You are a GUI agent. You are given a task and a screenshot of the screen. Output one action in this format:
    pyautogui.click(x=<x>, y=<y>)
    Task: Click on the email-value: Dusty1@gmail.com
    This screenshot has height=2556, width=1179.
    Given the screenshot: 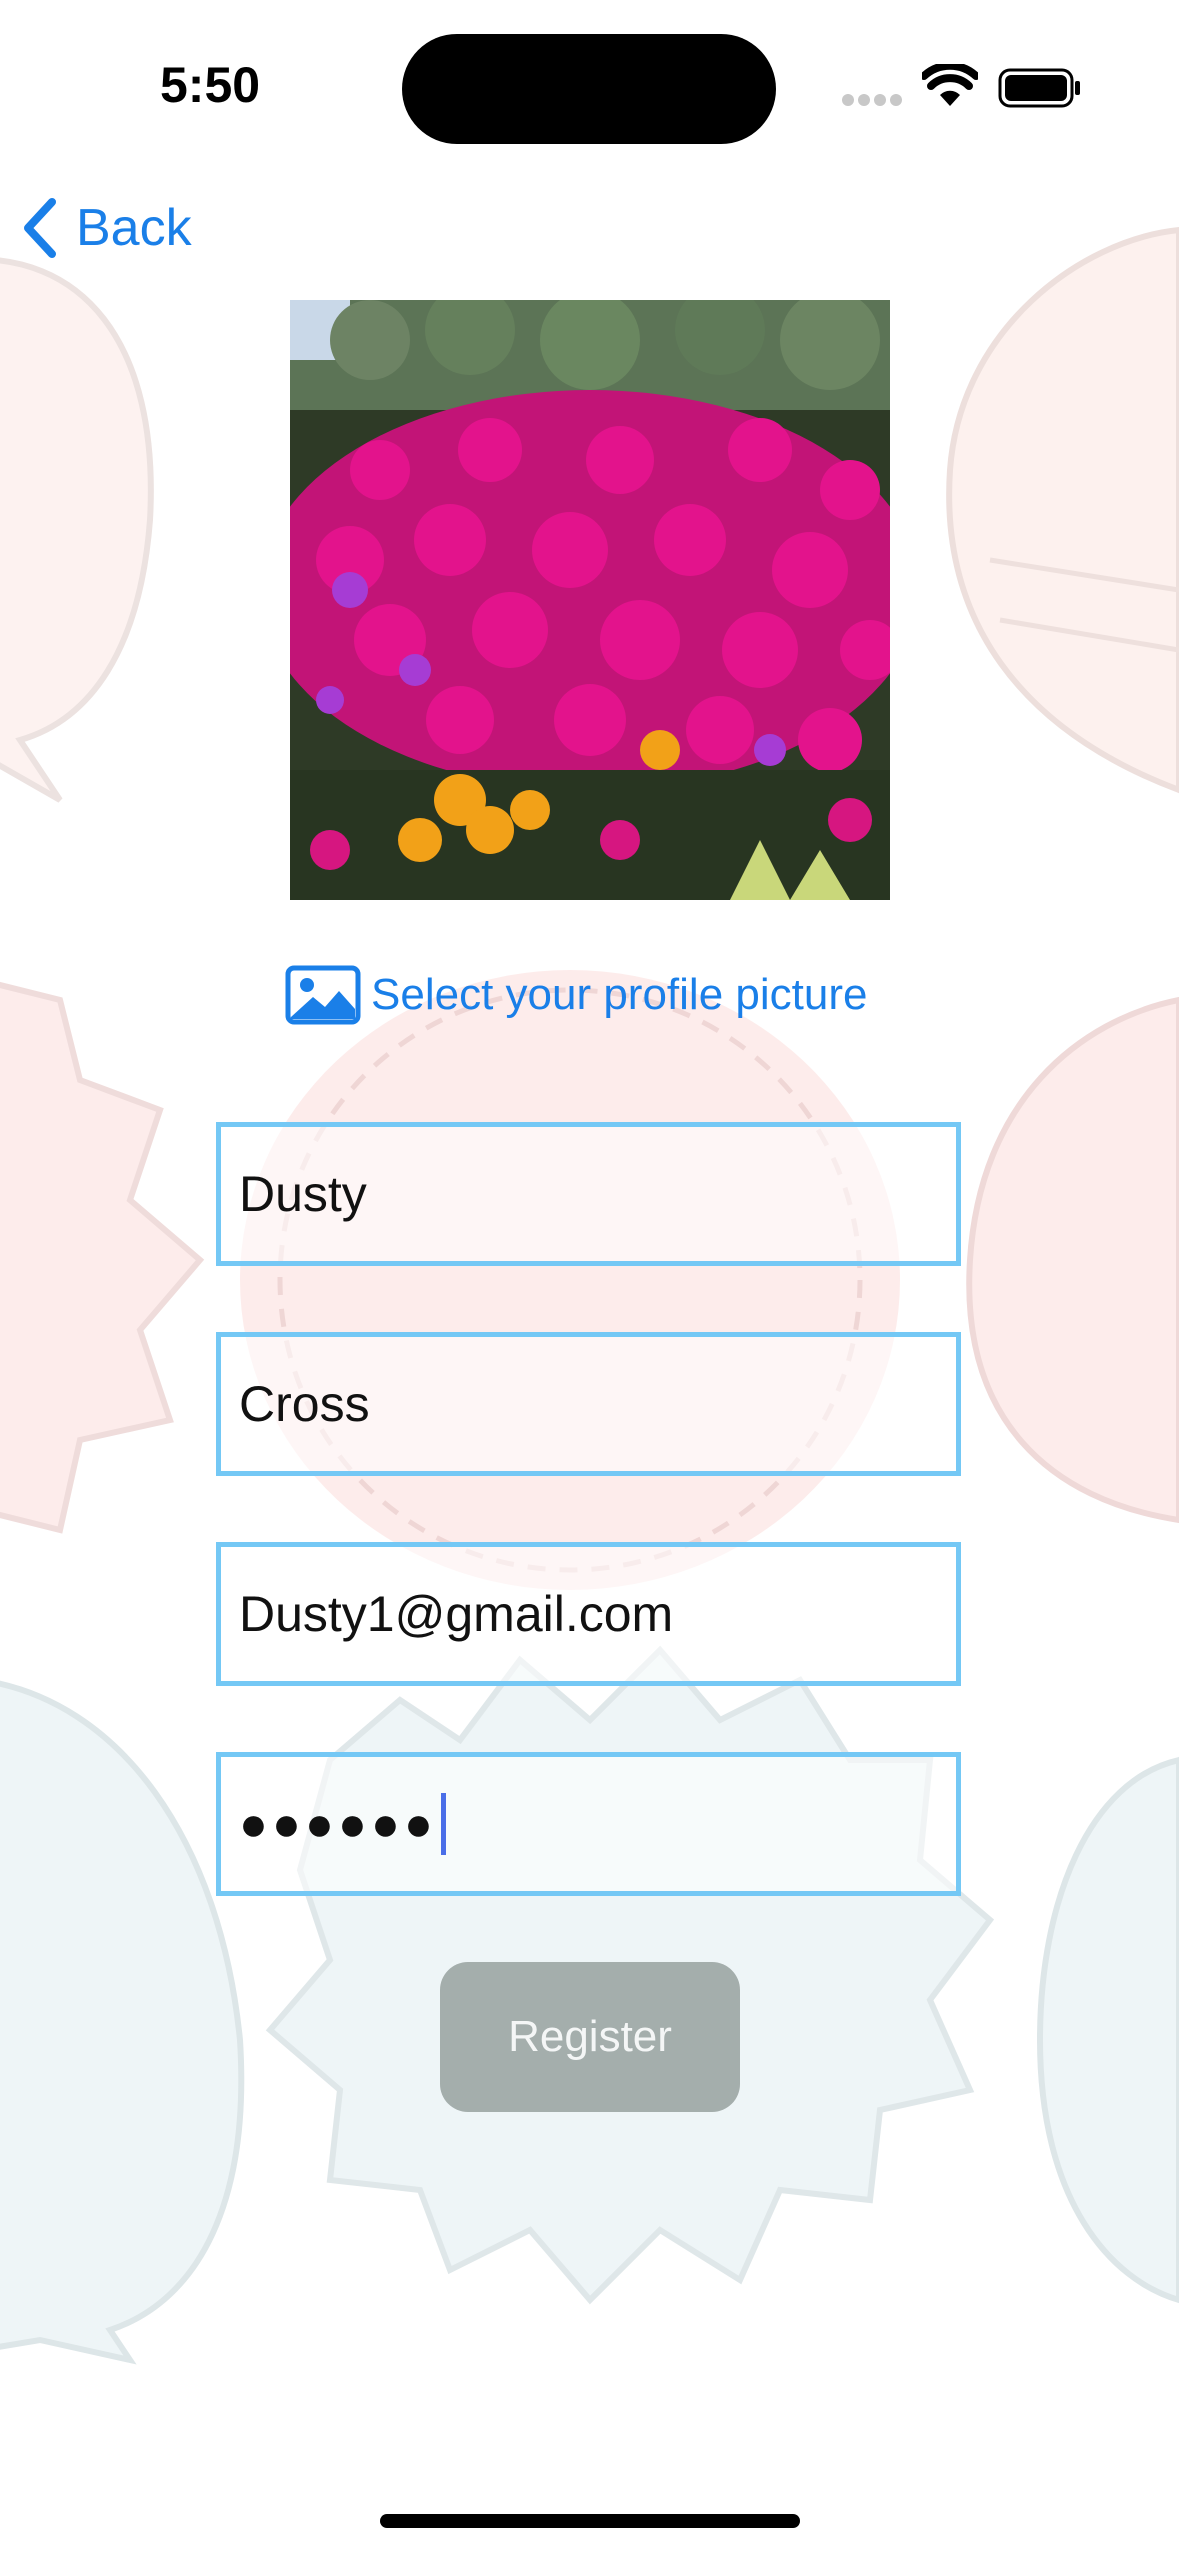 What is the action you would take?
    pyautogui.click(x=456, y=1614)
    